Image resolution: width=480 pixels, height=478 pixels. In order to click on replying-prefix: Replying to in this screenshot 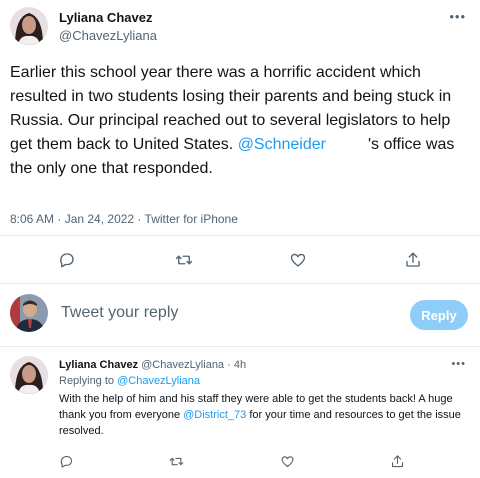, I will do `click(88, 381)`.